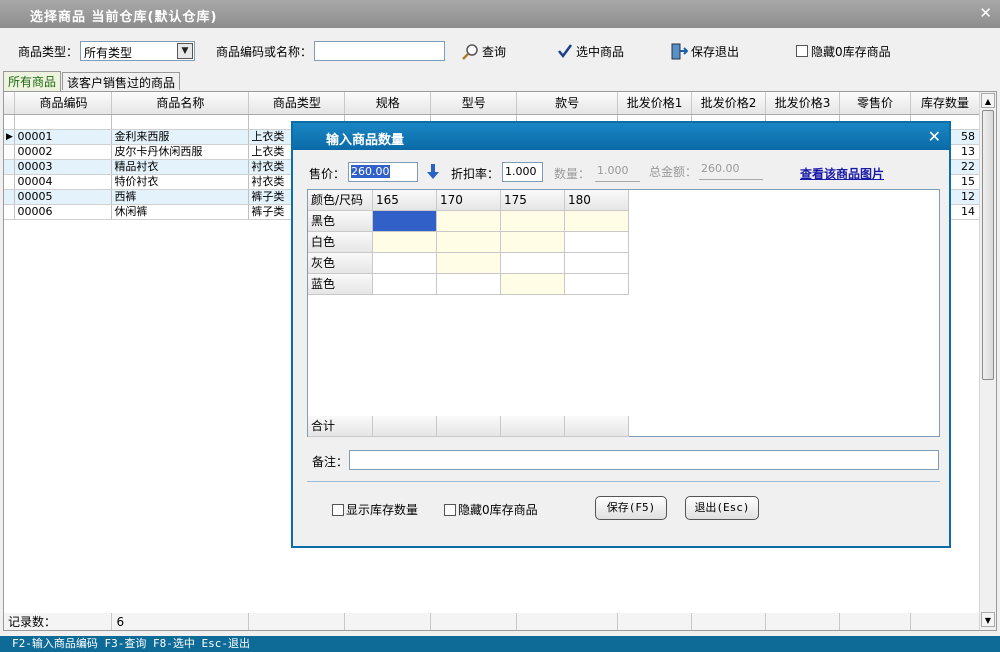 This screenshot has width=1000, height=652. I want to click on col-header-code: 商品编码, so click(63, 103).